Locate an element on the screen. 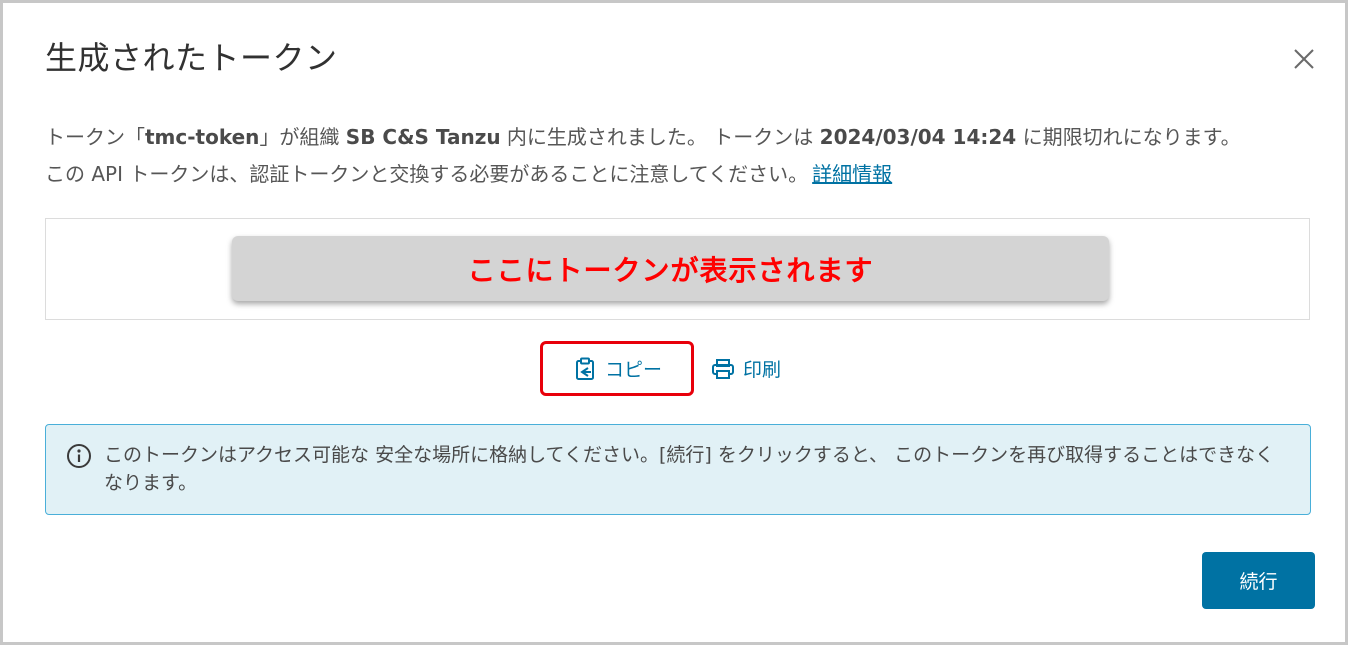 The image size is (1348, 645). close-button is located at coordinates (1304, 59).